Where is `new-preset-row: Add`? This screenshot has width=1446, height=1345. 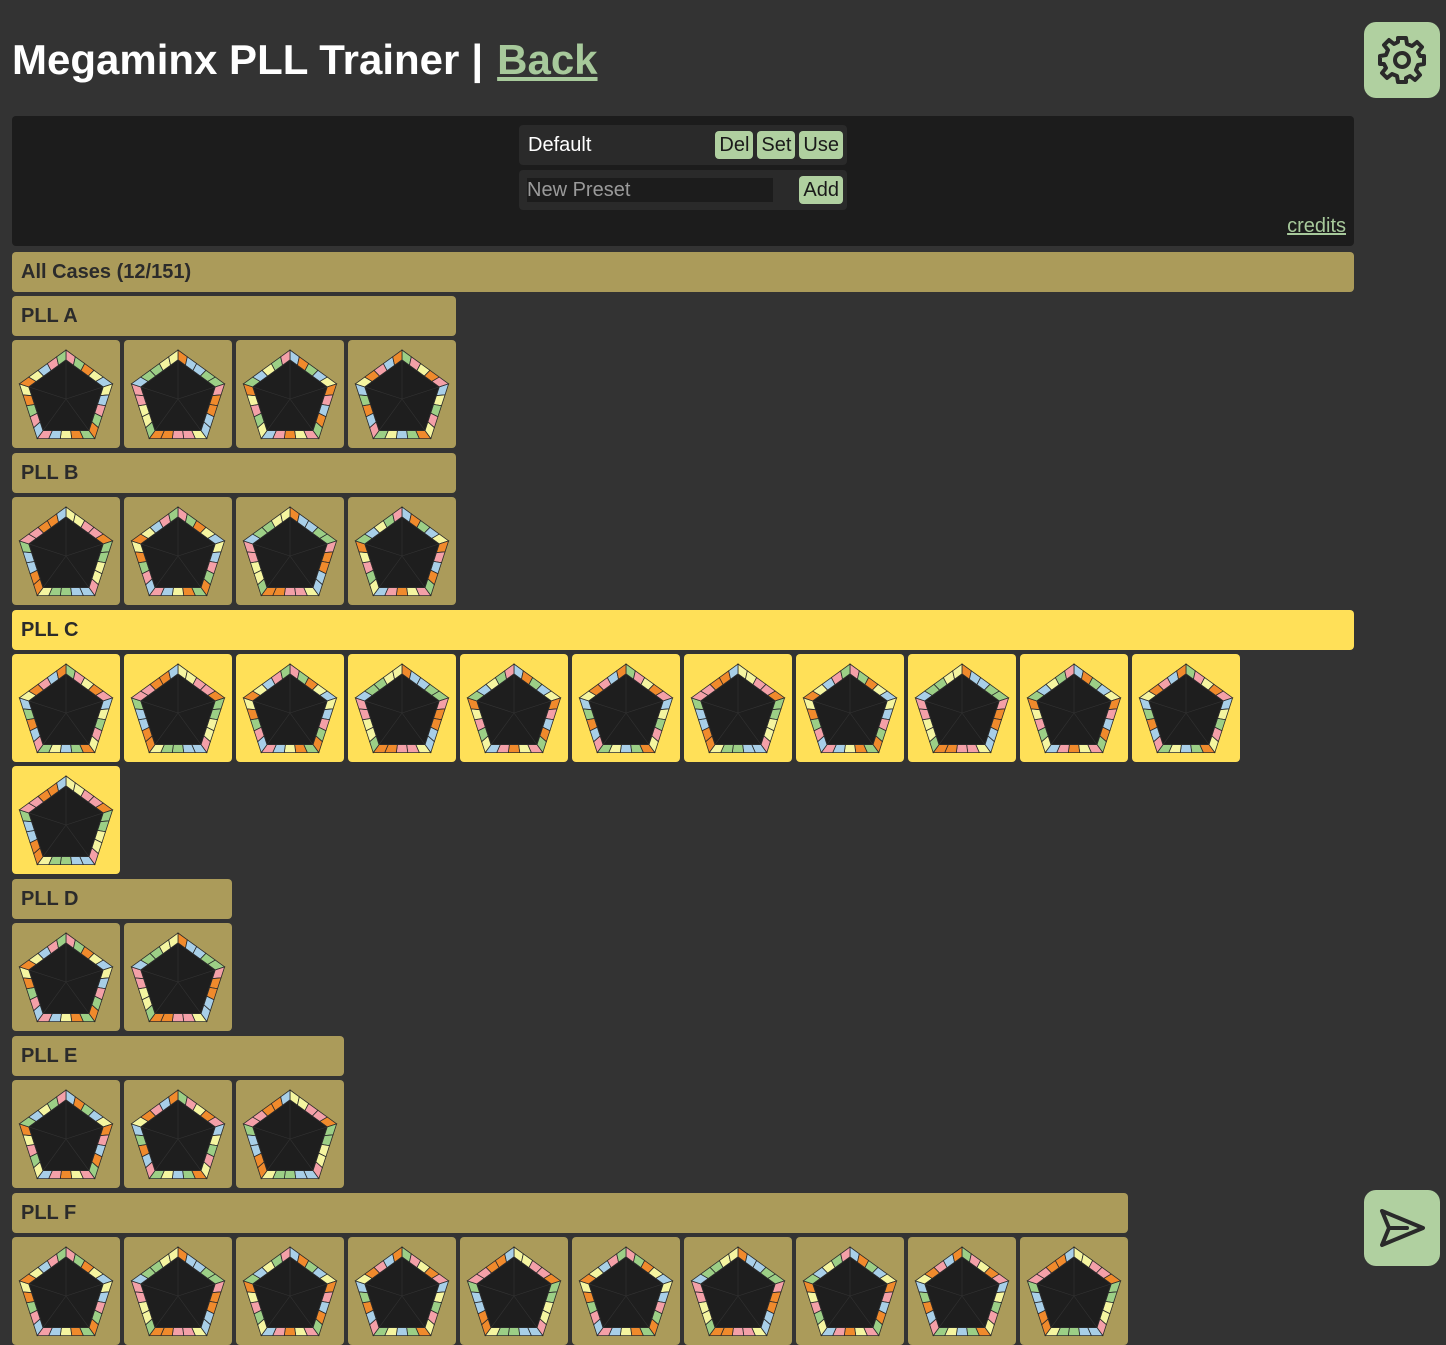
new-preset-row: Add is located at coordinates (683, 190).